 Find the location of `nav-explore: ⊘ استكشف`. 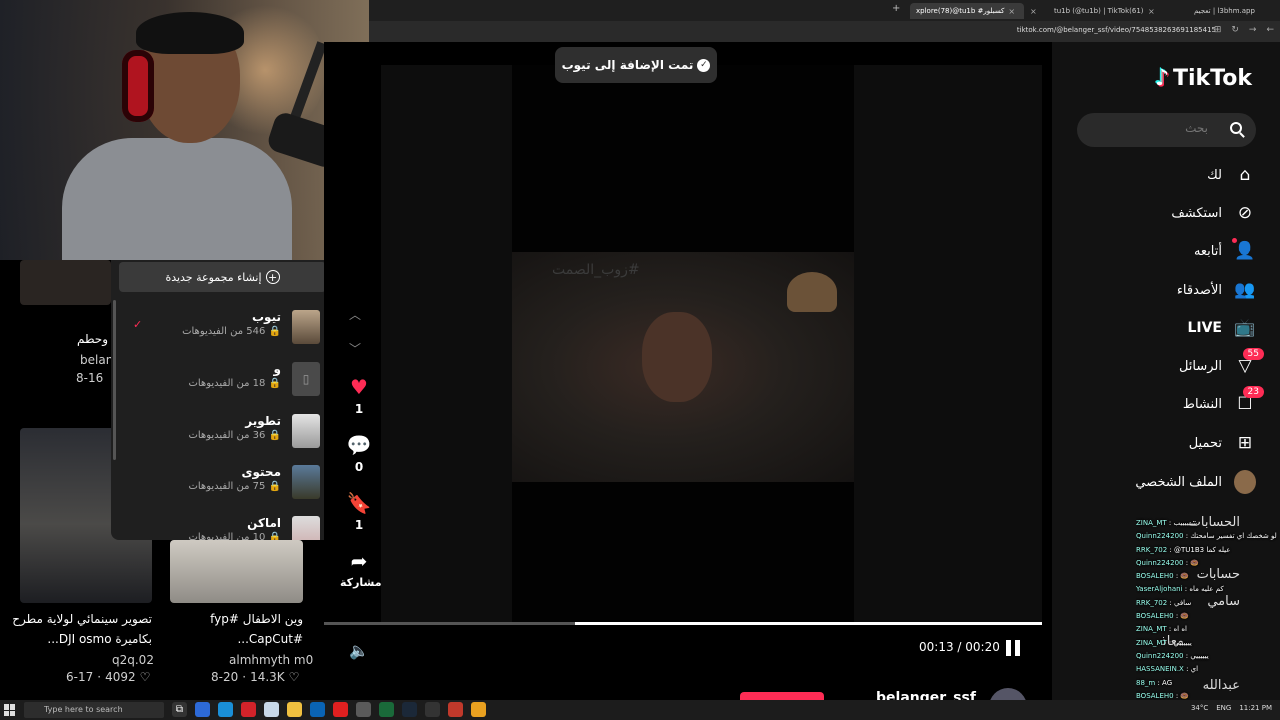

nav-explore: ⊘ استكشف is located at coordinates (1213, 213).